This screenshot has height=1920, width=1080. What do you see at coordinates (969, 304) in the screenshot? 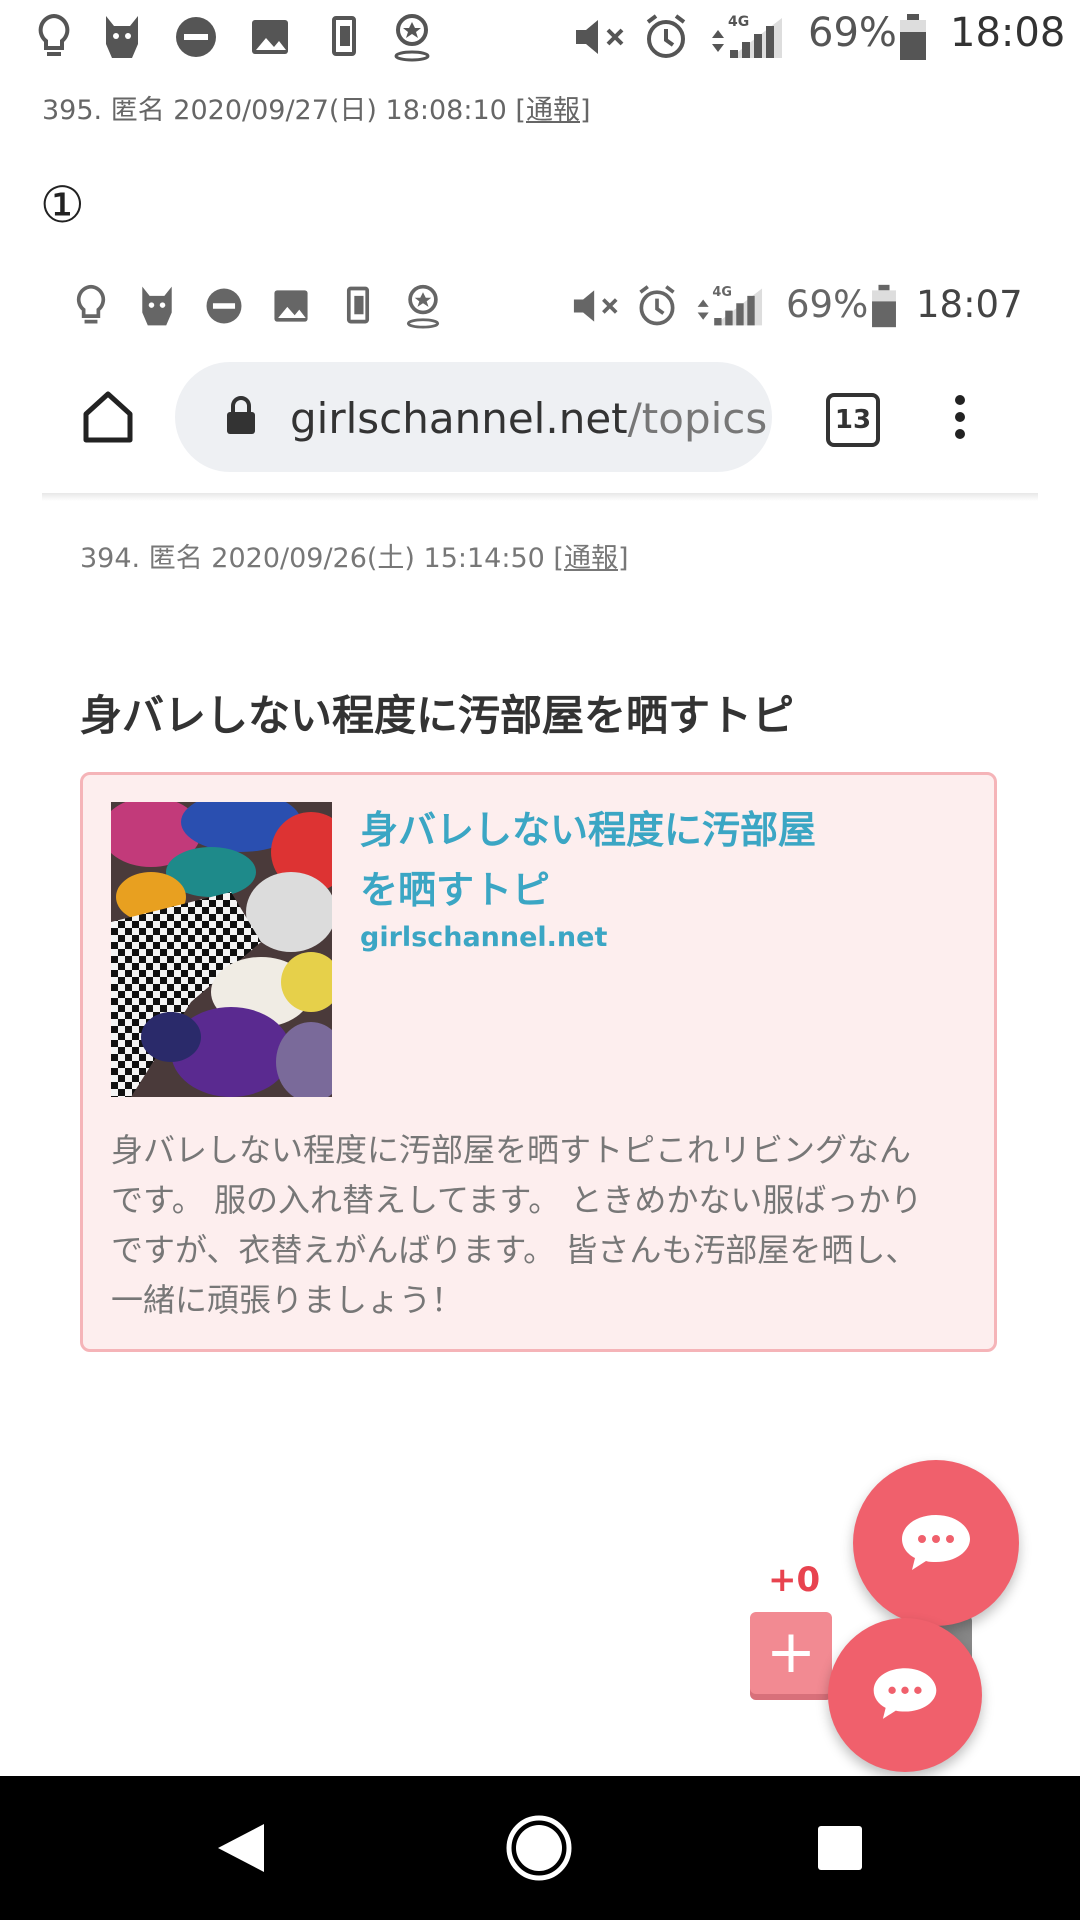
I see `clock-time: 18:07` at bounding box center [969, 304].